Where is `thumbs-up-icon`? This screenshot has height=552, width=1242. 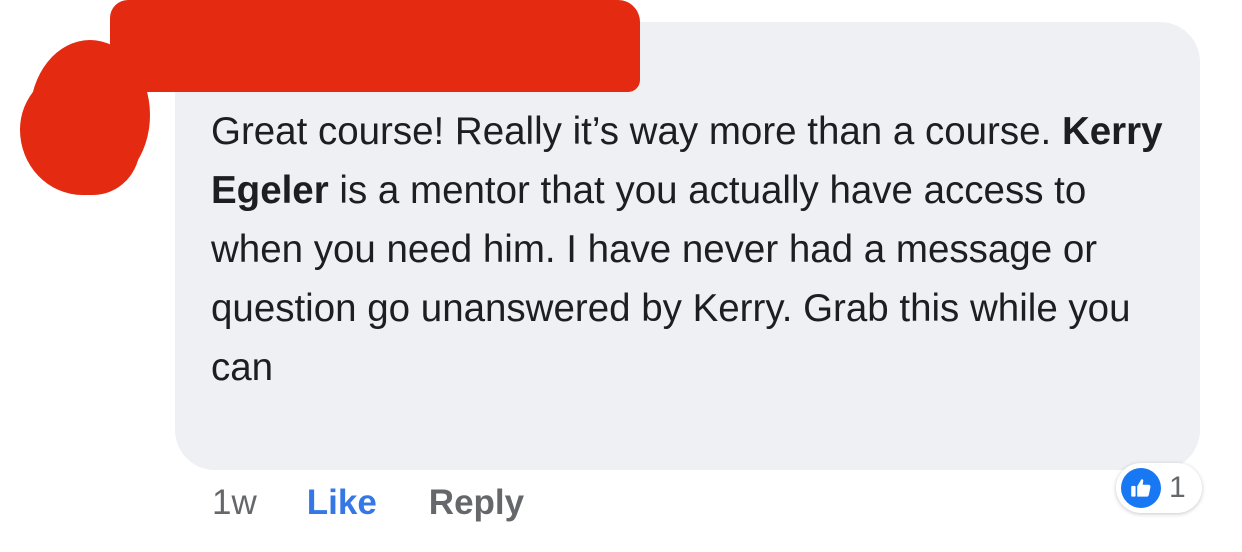
thumbs-up-icon is located at coordinates (1141, 488).